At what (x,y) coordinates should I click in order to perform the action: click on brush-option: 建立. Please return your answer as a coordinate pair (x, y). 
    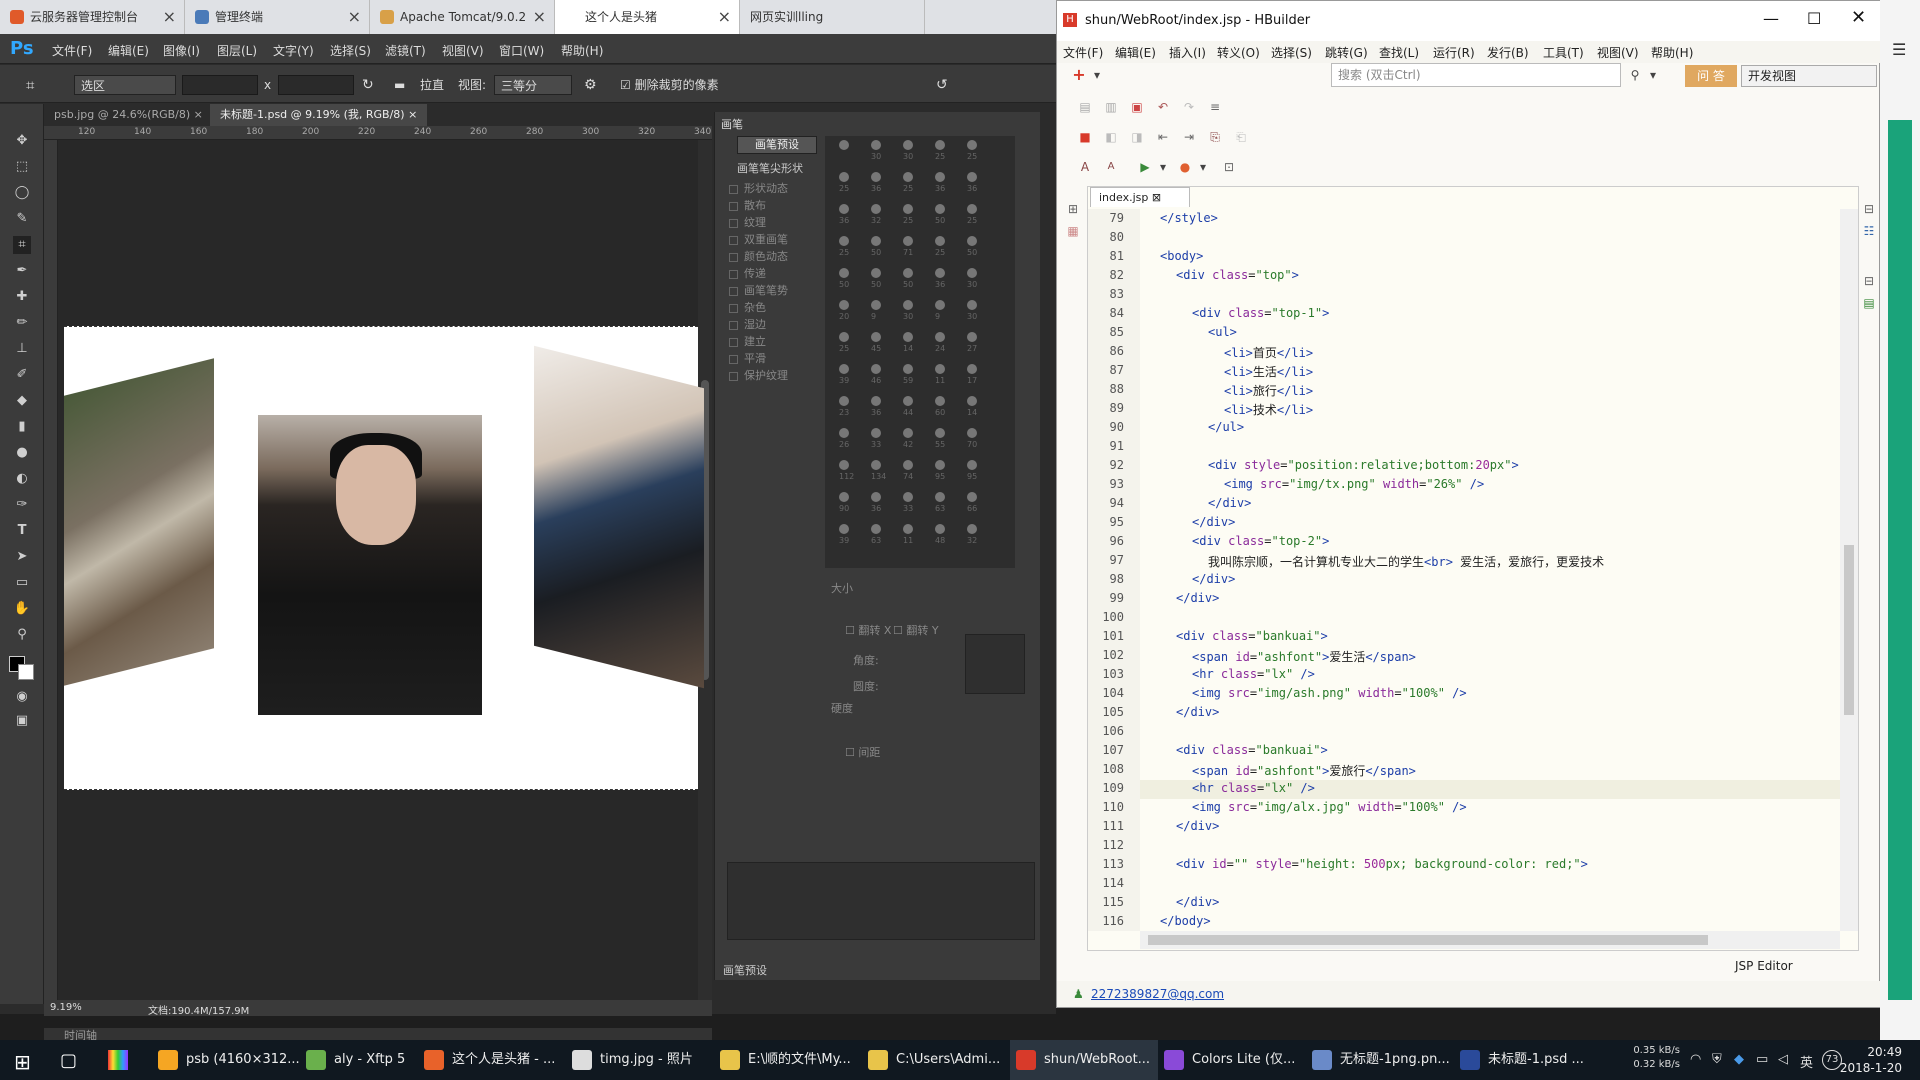
    Looking at the image, I should click on (747, 341).